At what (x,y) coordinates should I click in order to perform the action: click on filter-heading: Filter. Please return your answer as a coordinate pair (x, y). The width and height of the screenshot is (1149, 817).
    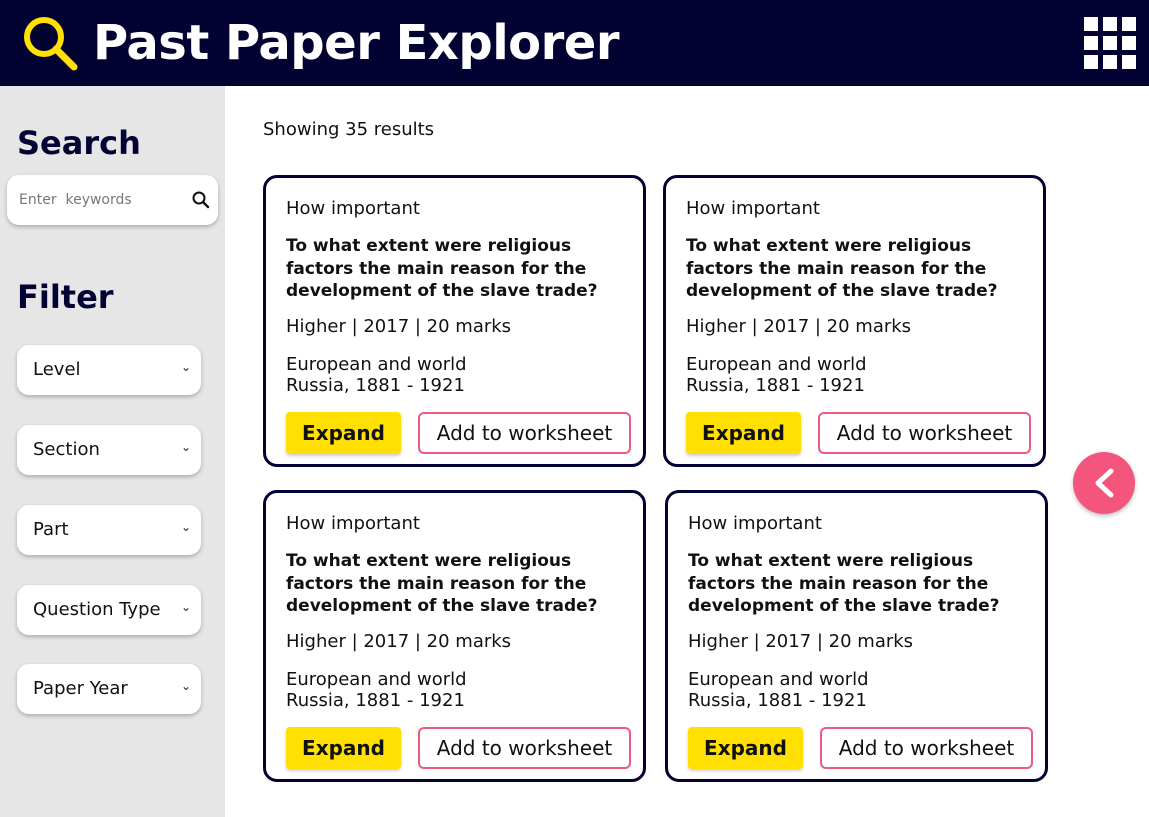
    Looking at the image, I should click on (65, 297).